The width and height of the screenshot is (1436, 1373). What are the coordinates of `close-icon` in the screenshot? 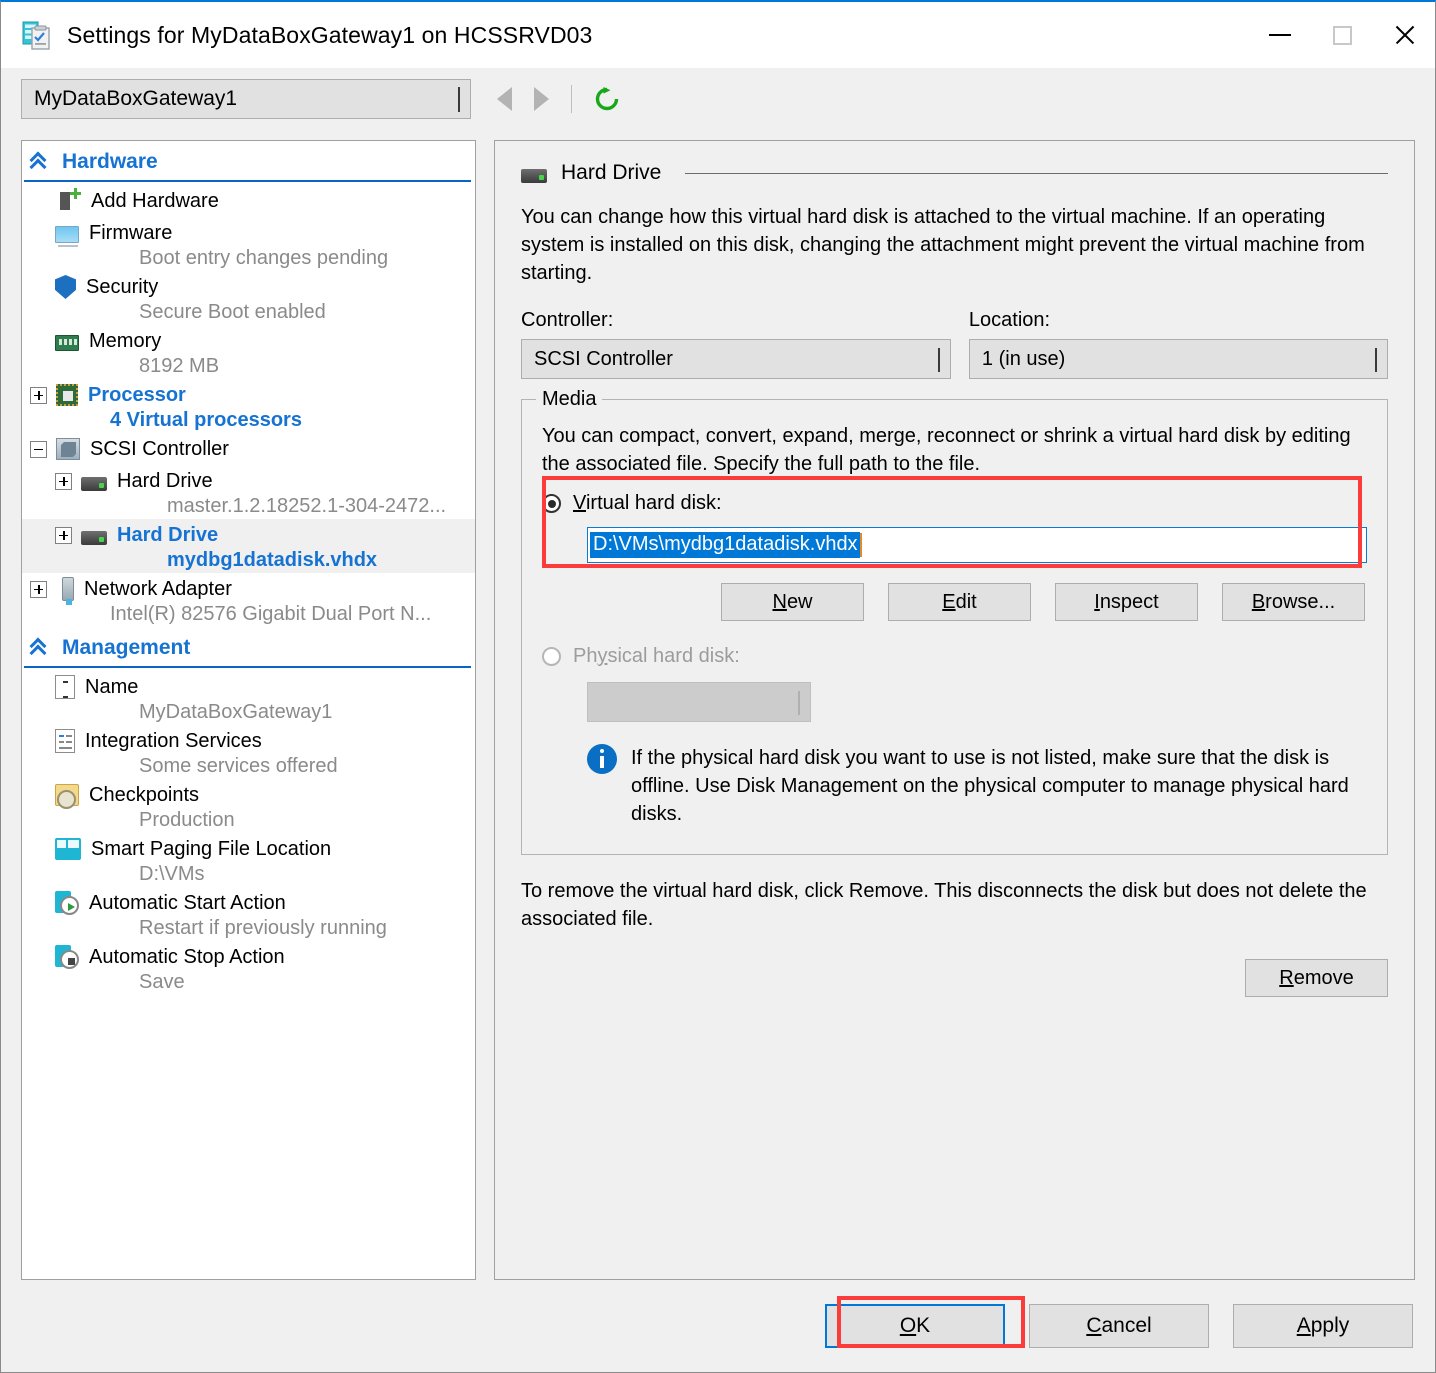 It's located at (1404, 35).